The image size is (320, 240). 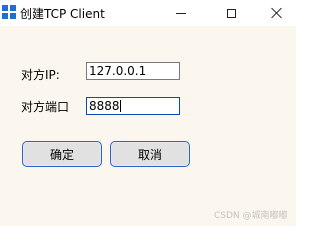 What do you see at coordinates (120, 106) in the screenshot?
I see `text-caret` at bounding box center [120, 106].